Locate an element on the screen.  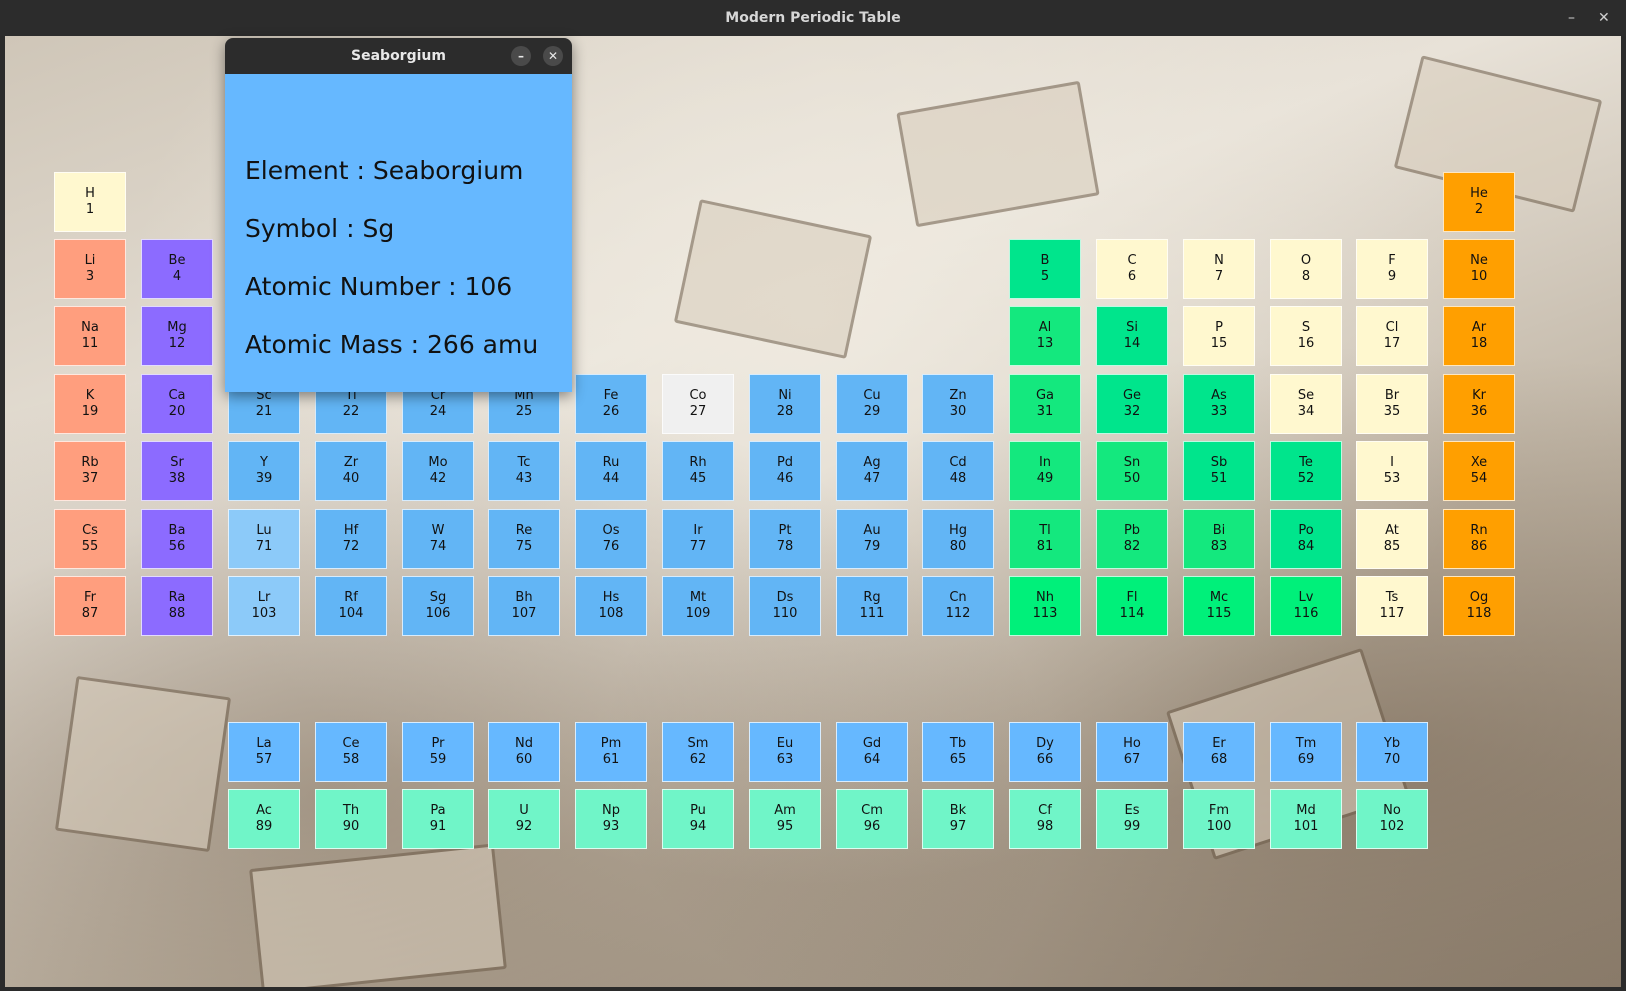
element-tile-sr: Sr 38 is located at coordinates (177, 471).